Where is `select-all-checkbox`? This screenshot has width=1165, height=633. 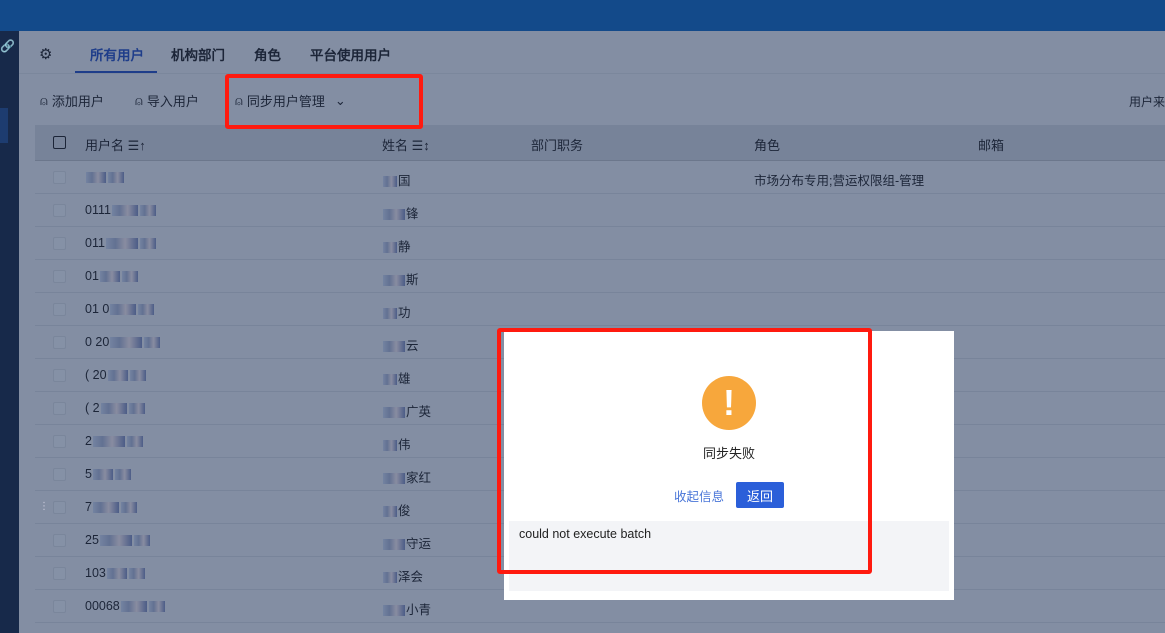 select-all-checkbox is located at coordinates (59, 142).